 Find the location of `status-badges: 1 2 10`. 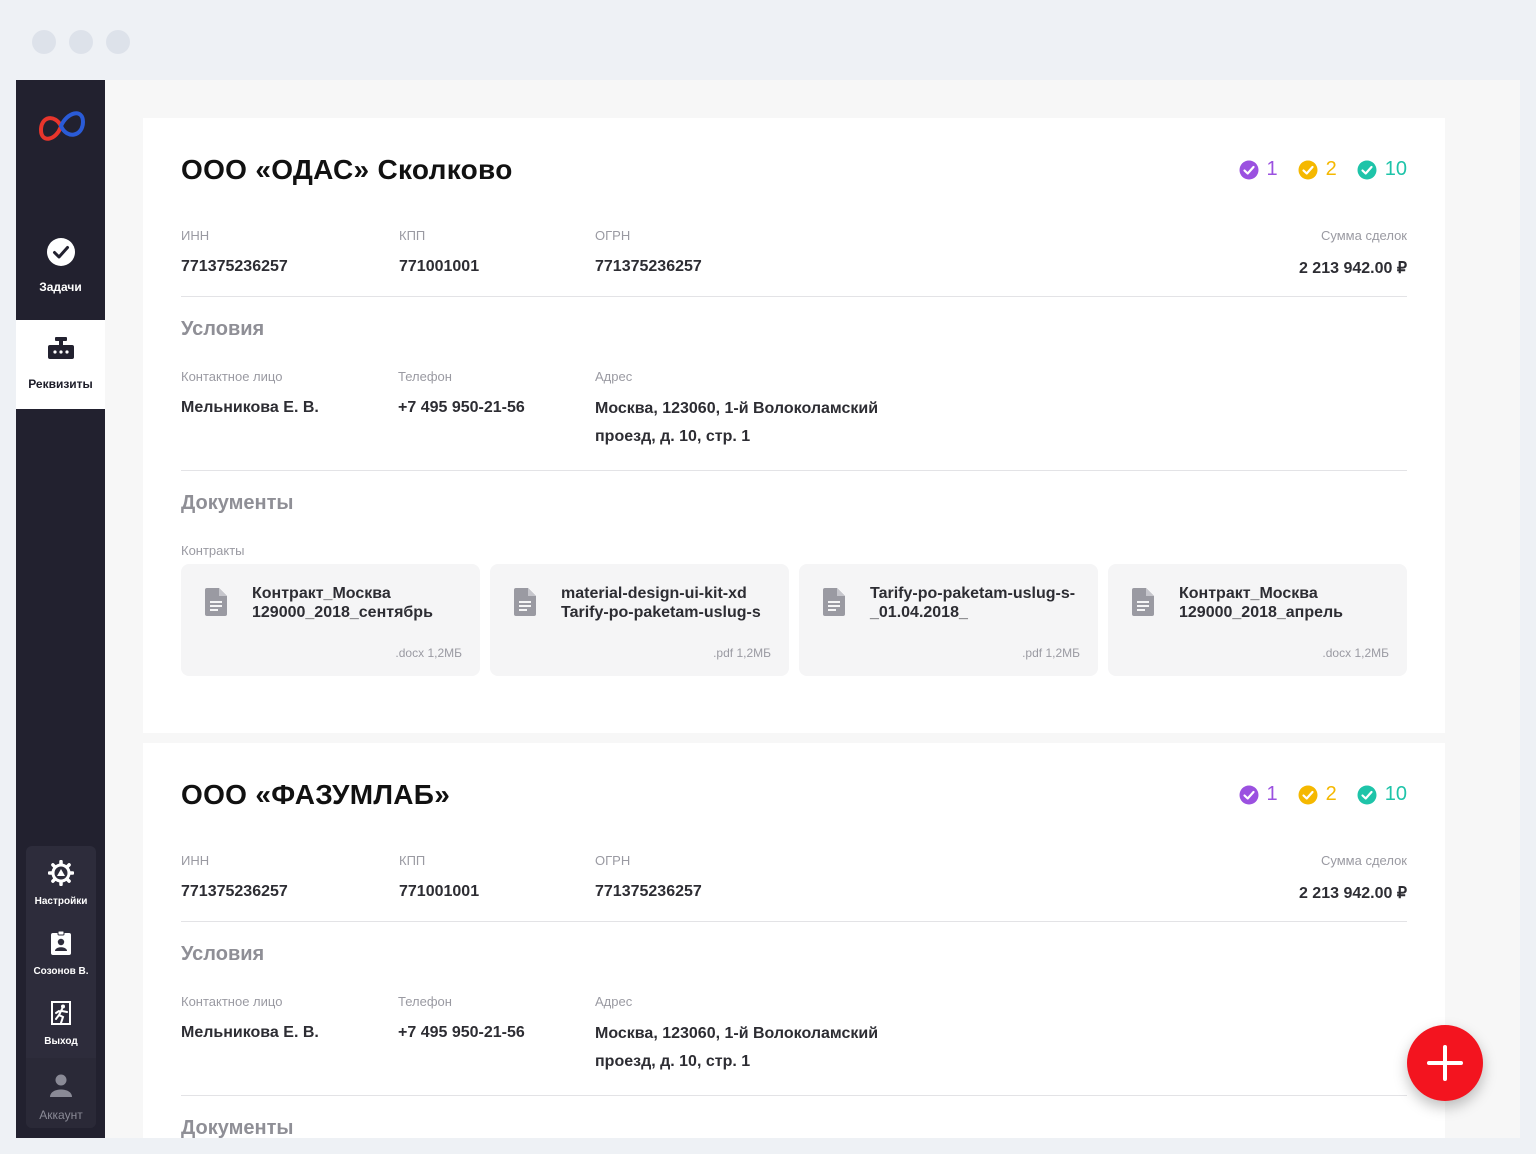

status-badges: 1 2 10 is located at coordinates (1323, 794).